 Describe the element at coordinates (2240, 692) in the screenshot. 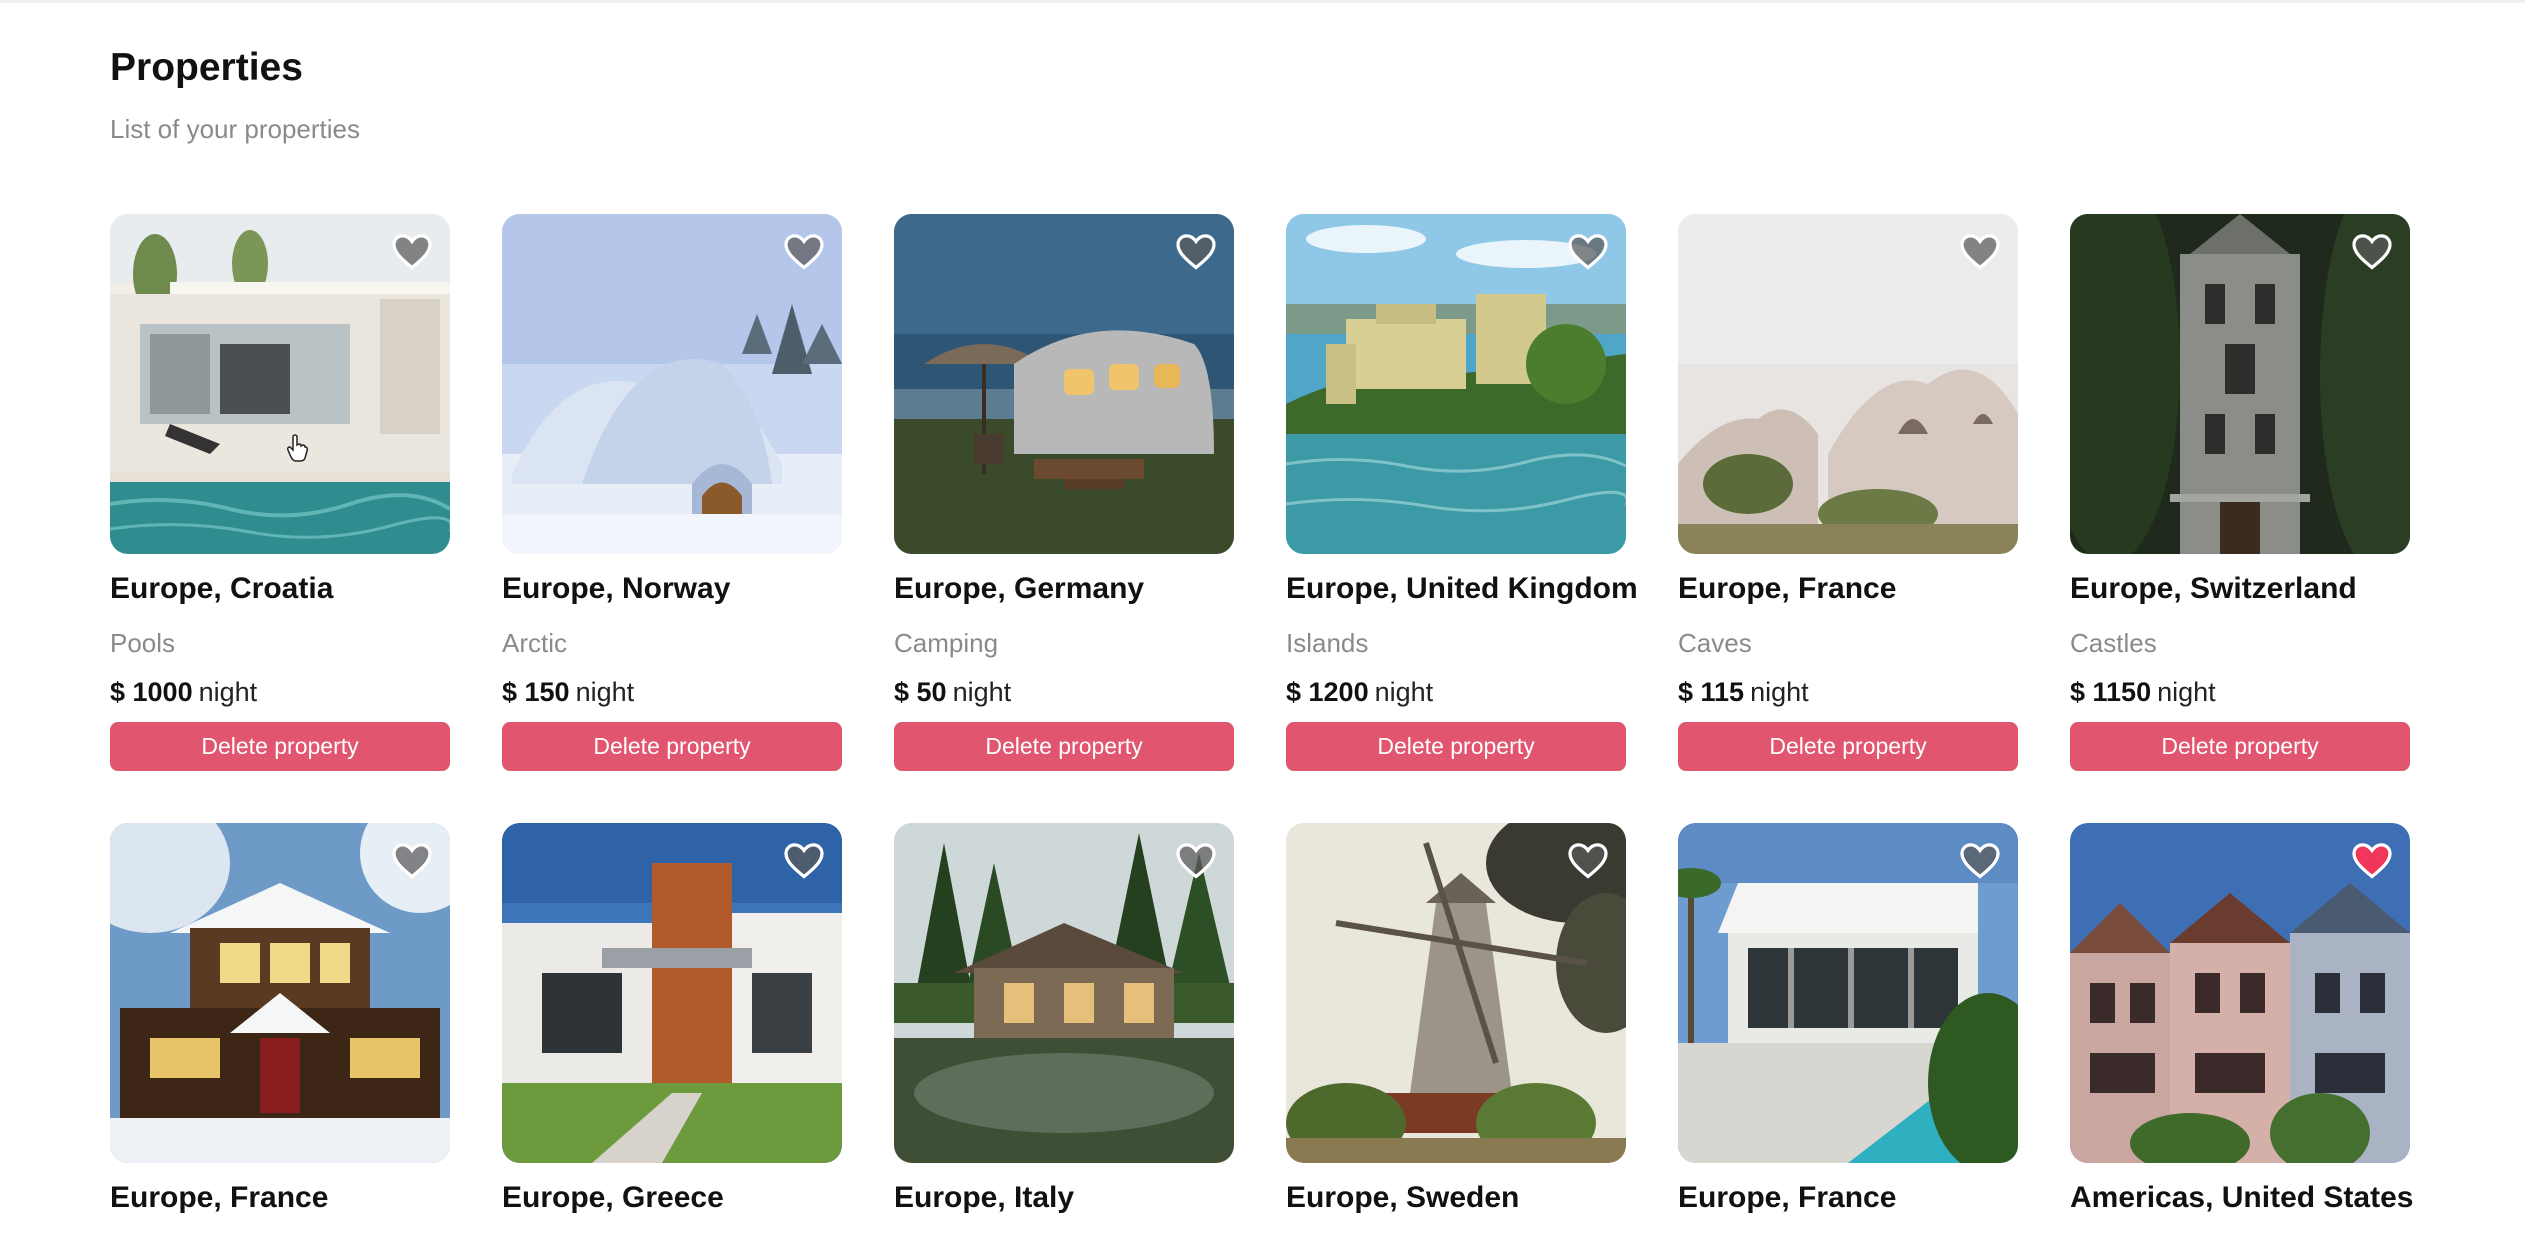

I see `property-price: $ 1150 night` at that location.